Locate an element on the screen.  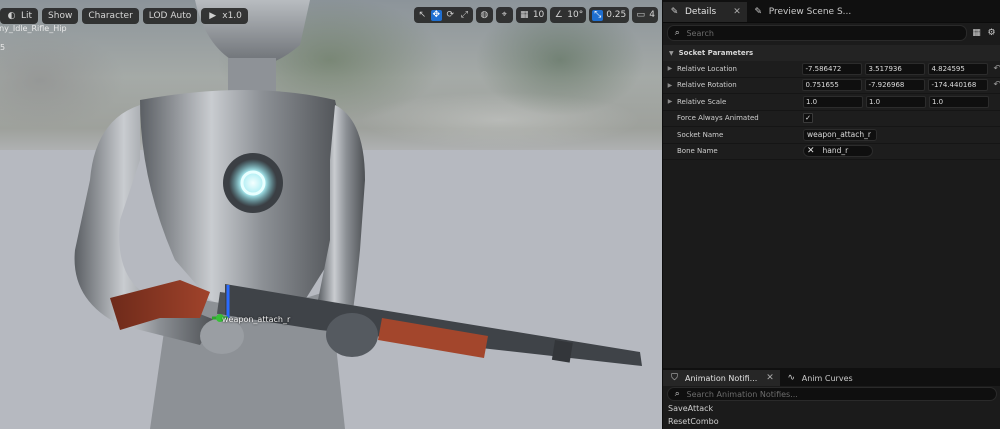
scale-snap-icon: ⤡ is located at coordinates (598, 15).